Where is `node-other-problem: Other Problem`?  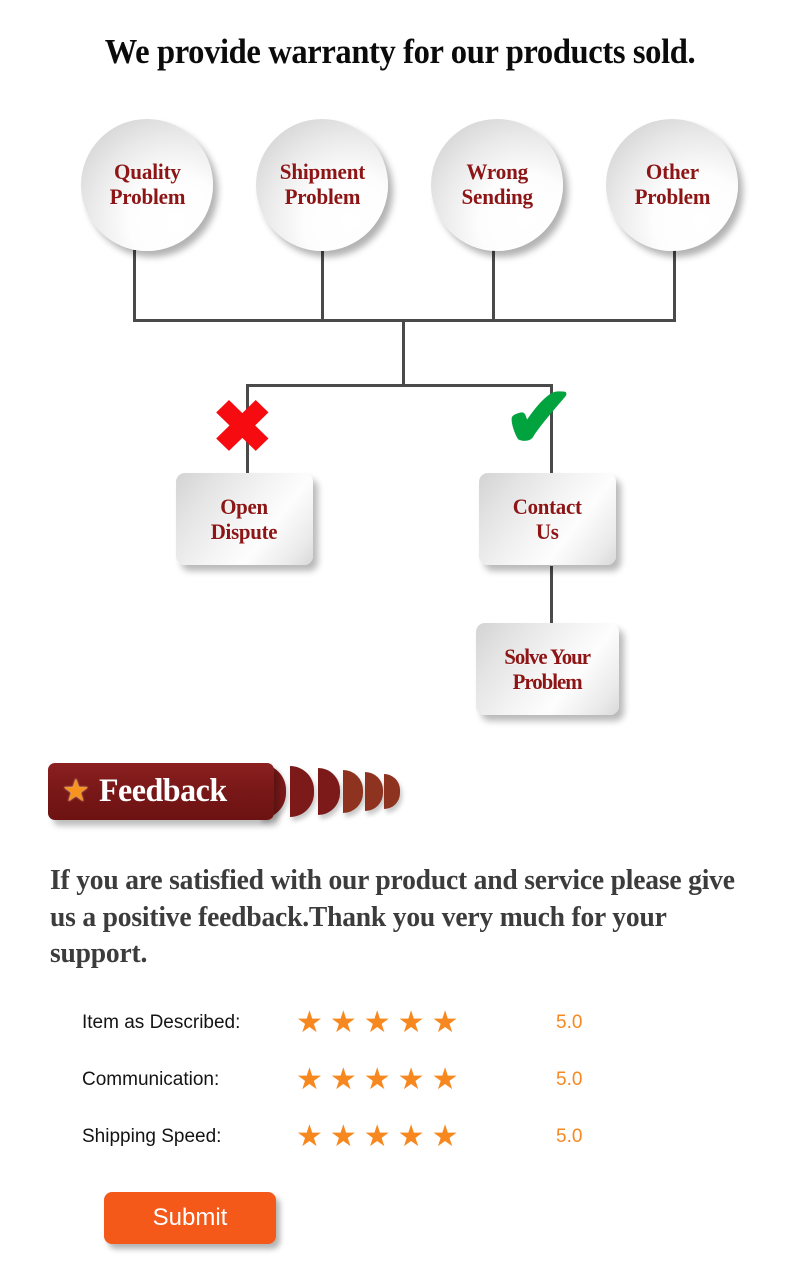 node-other-problem: Other Problem is located at coordinates (672, 185).